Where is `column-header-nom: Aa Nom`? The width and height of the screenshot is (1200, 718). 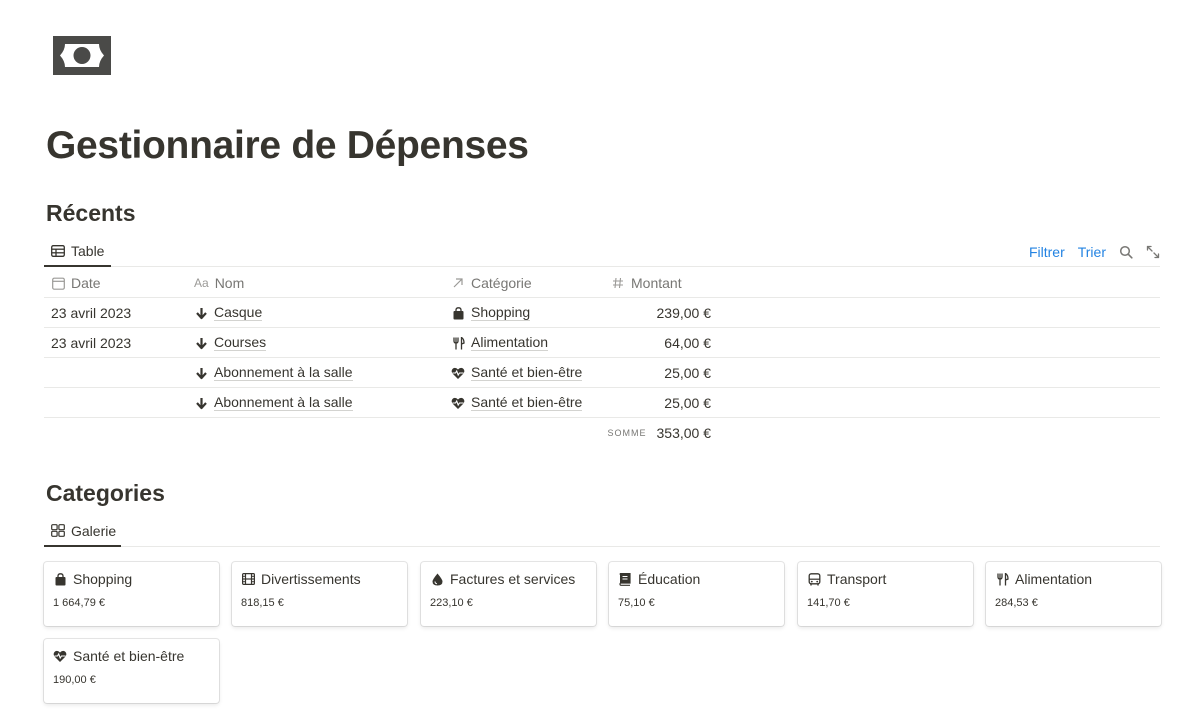 column-header-nom: Aa Nom is located at coordinates (219, 283).